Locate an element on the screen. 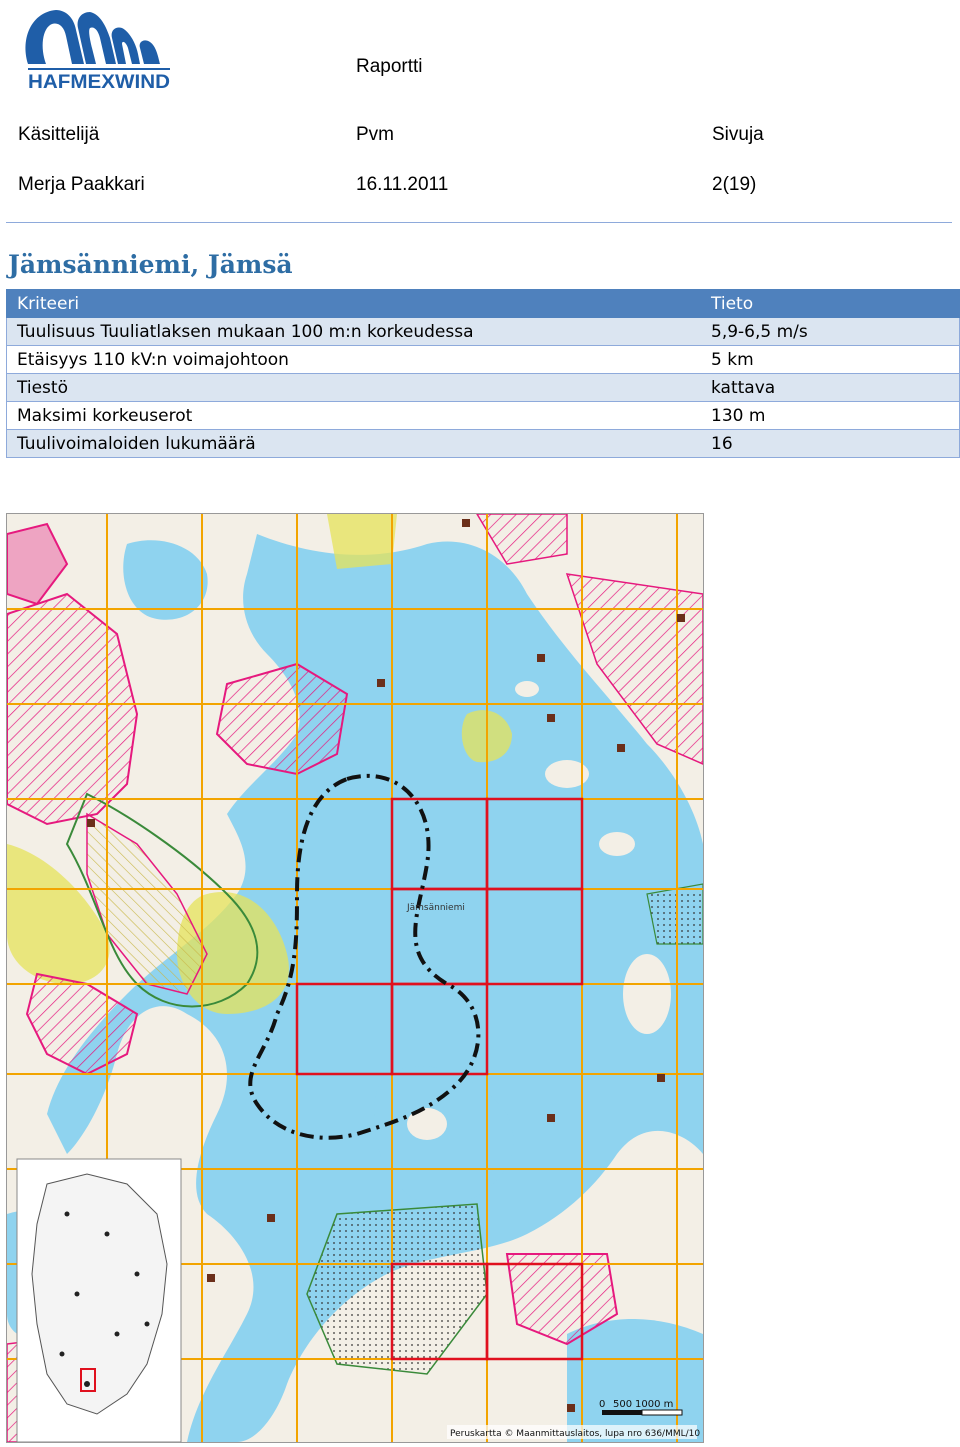 Image resolution: width=960 pixels, height=1447 pixels. pages-label: Sivuja is located at coordinates (738, 134).